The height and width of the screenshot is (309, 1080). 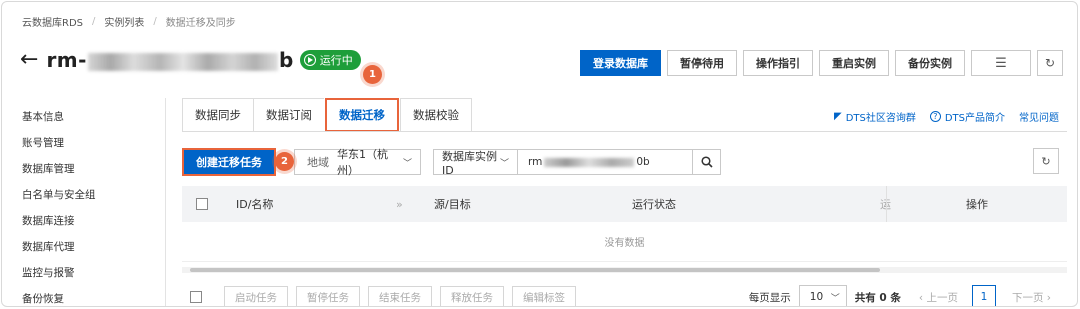 I want to click on breadcrumb-item-instance-list: 实例列表, so click(x=124, y=21).